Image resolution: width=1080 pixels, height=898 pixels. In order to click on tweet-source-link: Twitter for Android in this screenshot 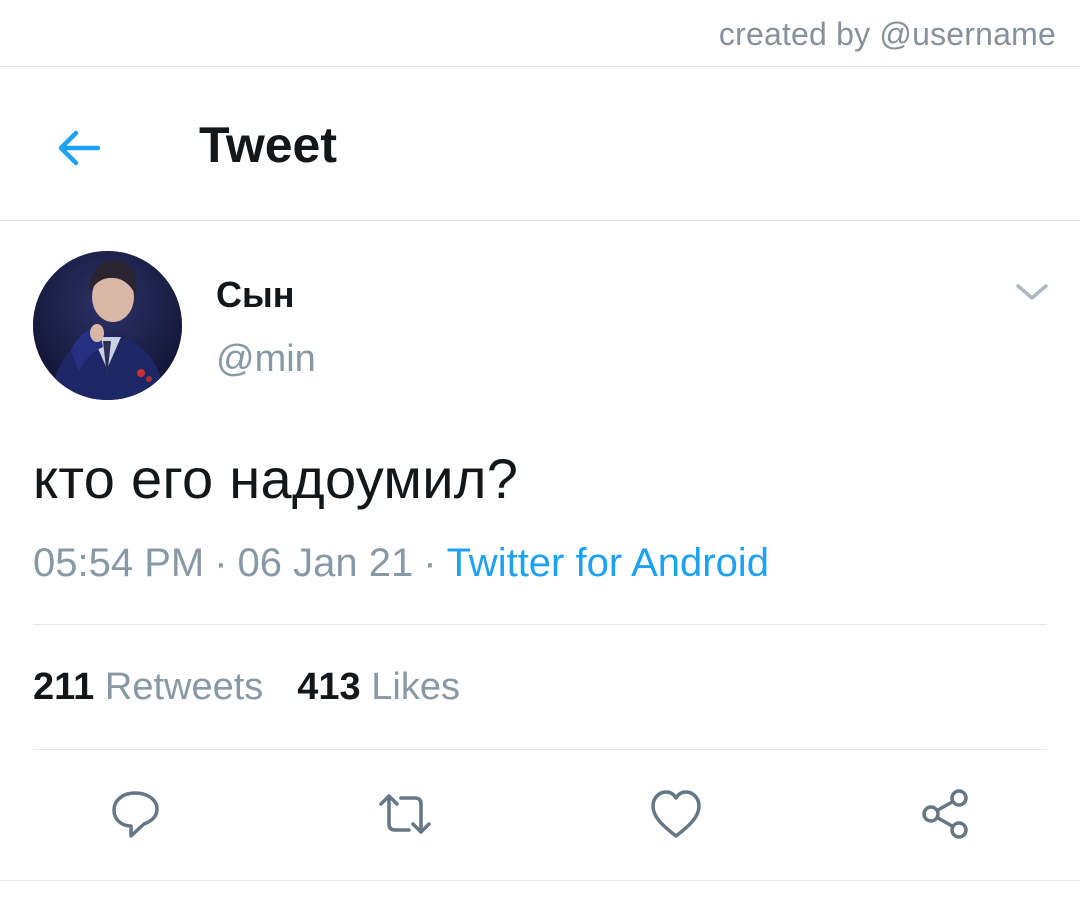, I will do `click(608, 563)`.